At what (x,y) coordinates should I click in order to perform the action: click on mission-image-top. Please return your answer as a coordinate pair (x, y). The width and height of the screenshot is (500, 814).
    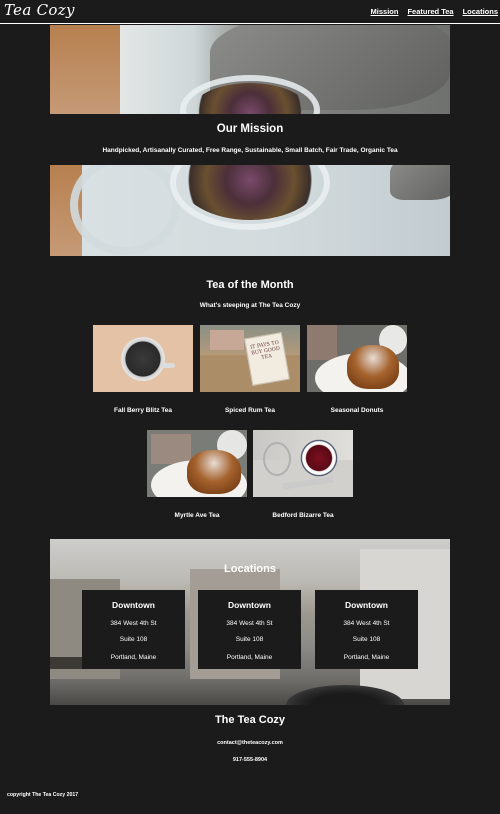
    Looking at the image, I should click on (250, 69).